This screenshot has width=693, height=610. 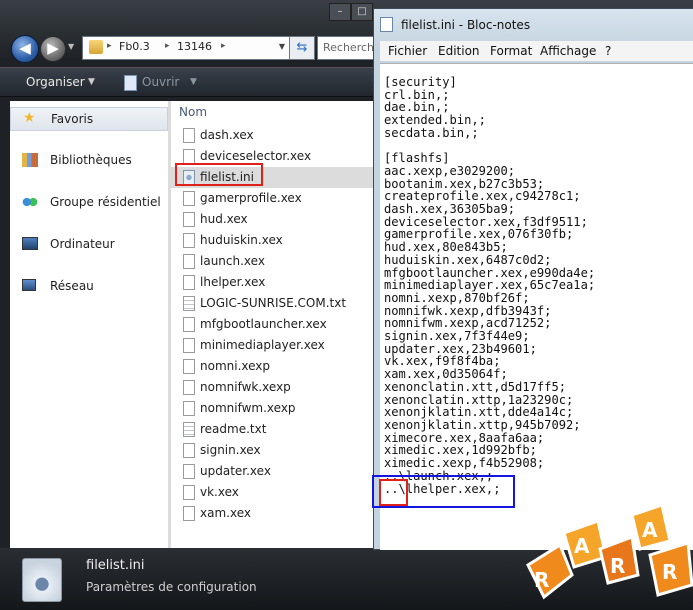 What do you see at coordinates (30, 202) in the screenshot?
I see `homegroup-icon` at bounding box center [30, 202].